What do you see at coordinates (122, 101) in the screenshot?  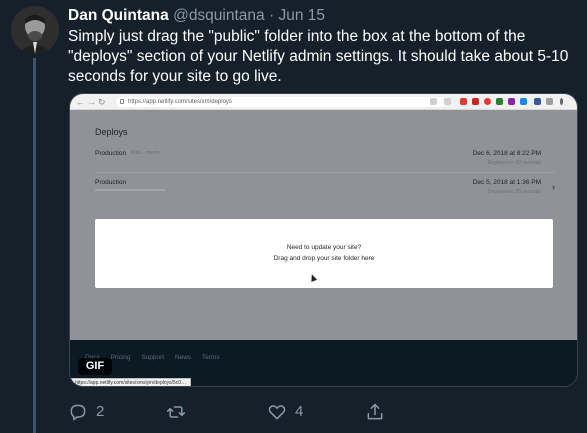 I see `lock-icon` at bounding box center [122, 101].